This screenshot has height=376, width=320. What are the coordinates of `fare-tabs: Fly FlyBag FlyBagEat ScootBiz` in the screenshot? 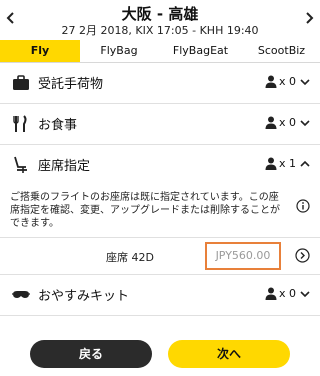 It's located at (160, 51).